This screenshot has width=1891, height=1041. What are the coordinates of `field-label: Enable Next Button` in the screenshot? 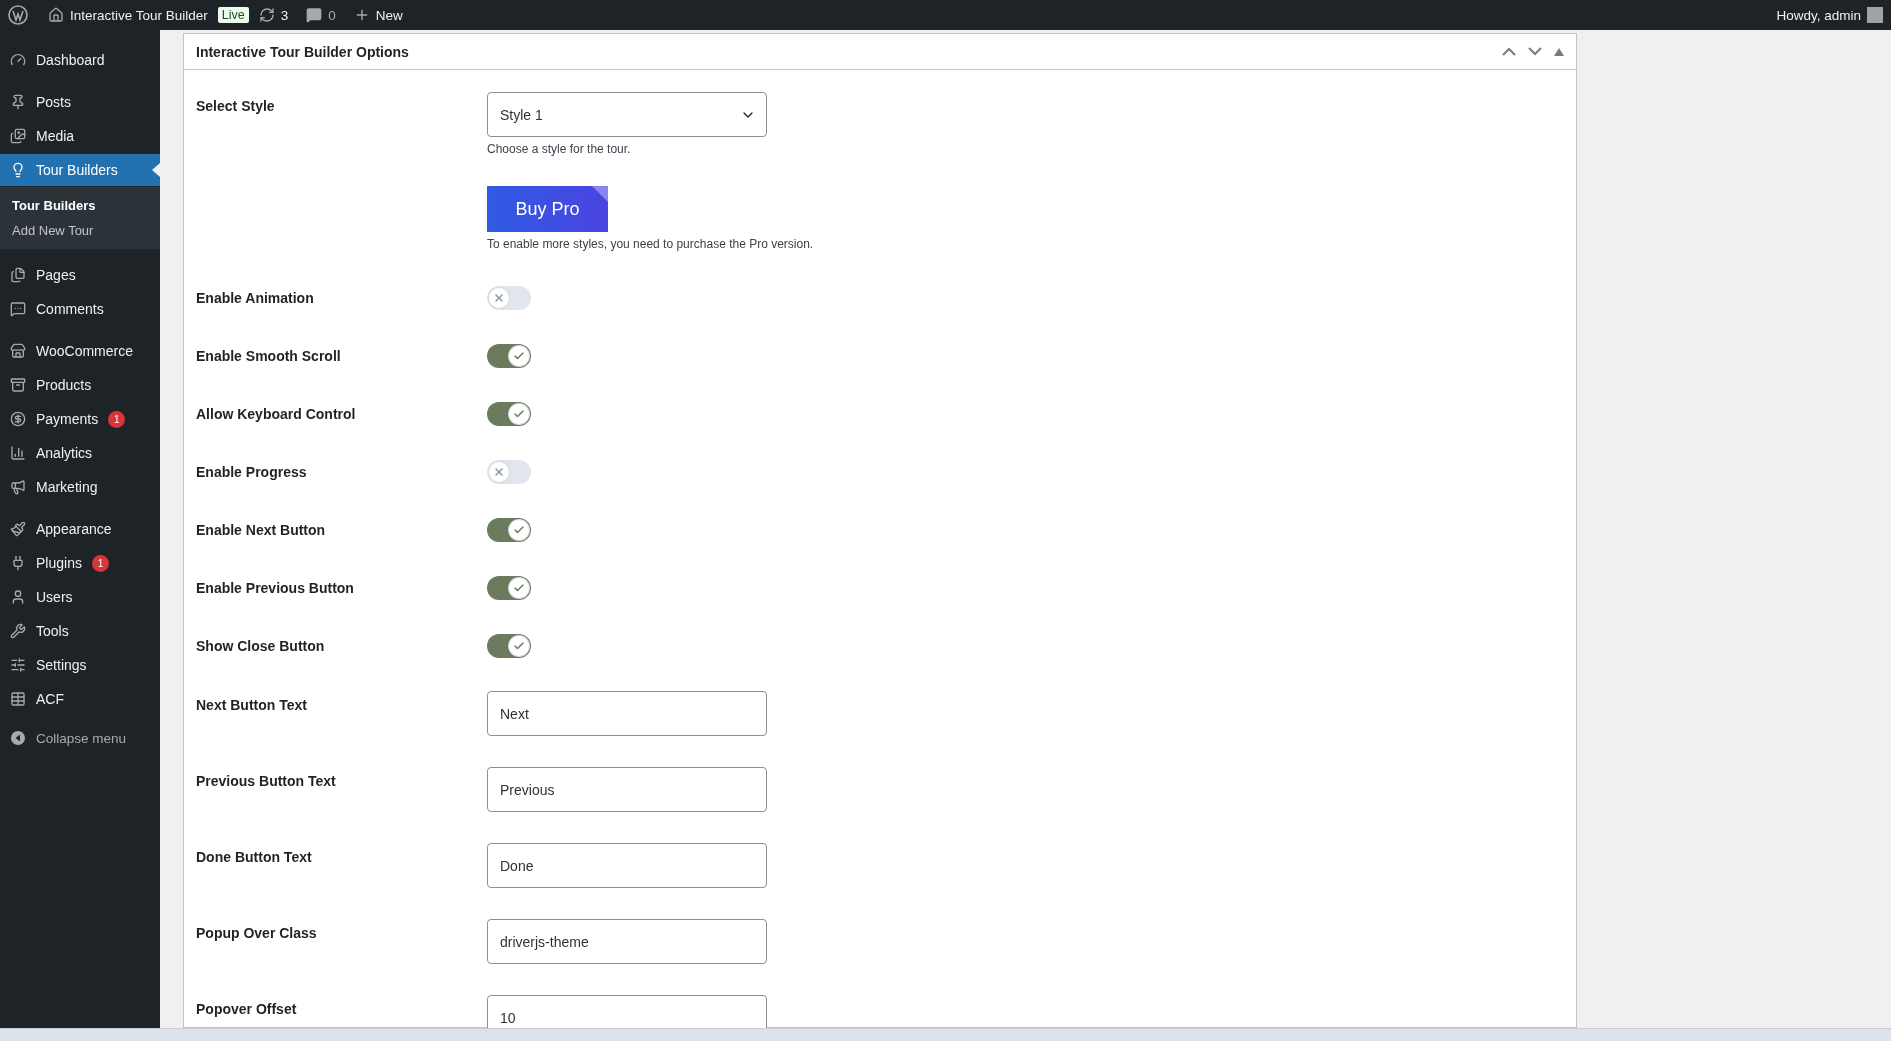 It's located at (261, 530).